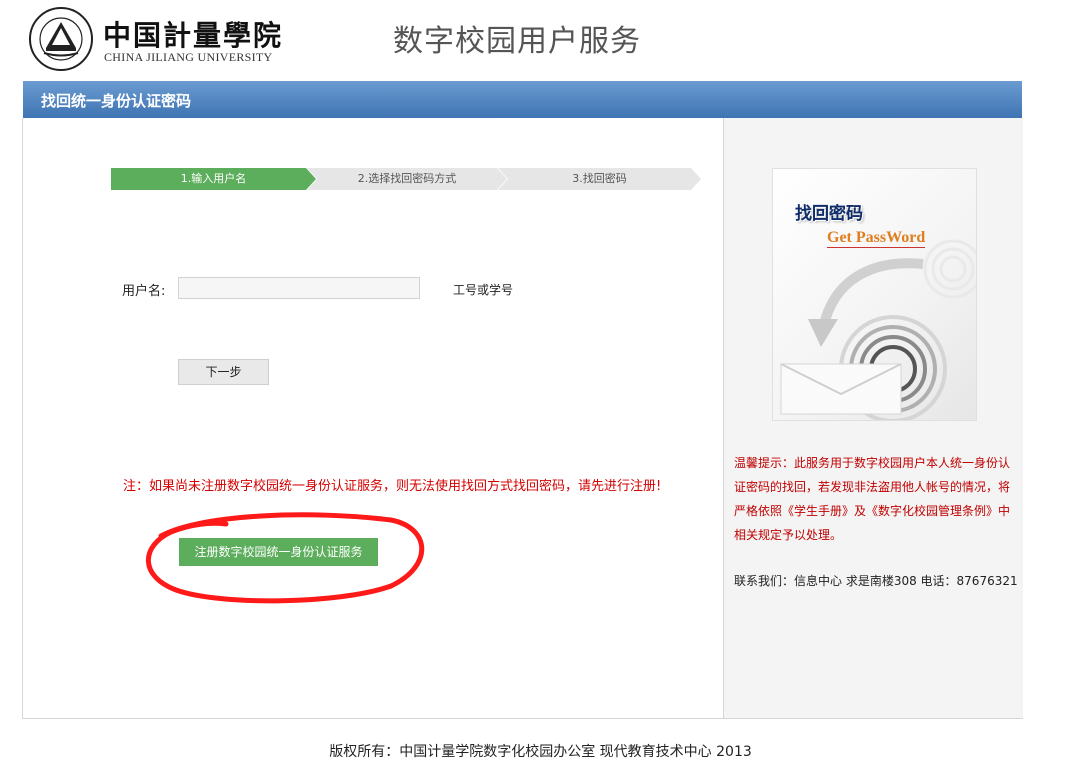 The width and height of the screenshot is (1081, 782). I want to click on step-2: 2.选择找回密码方式, so click(407, 179).